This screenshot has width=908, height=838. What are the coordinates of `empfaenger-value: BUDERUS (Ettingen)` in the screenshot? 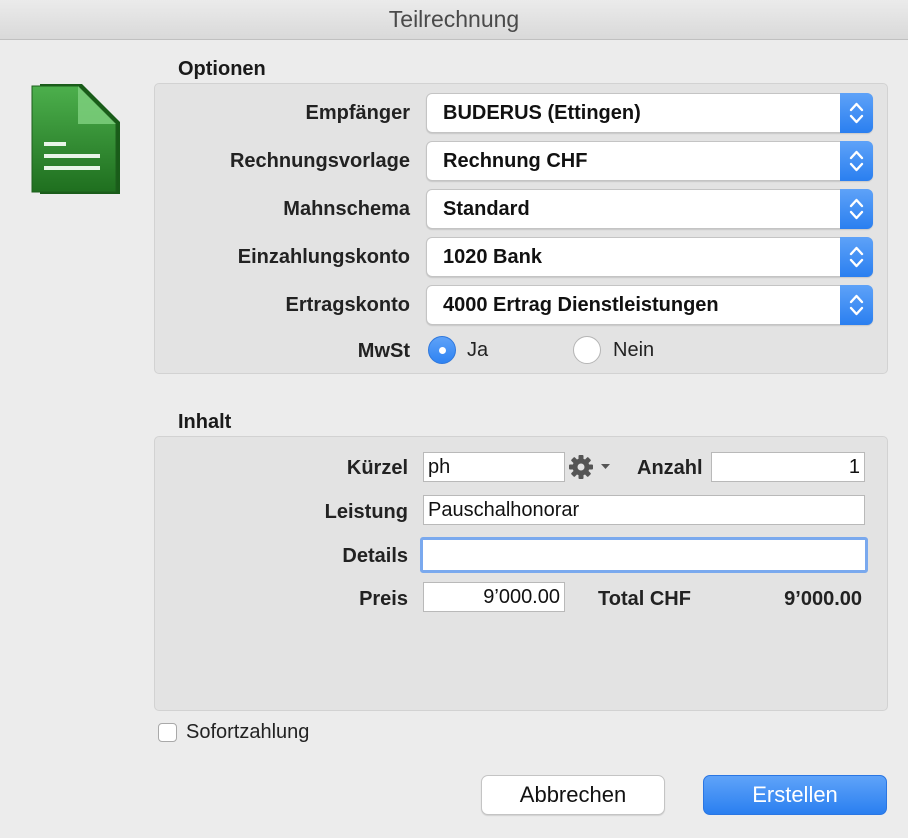 It's located at (542, 113).